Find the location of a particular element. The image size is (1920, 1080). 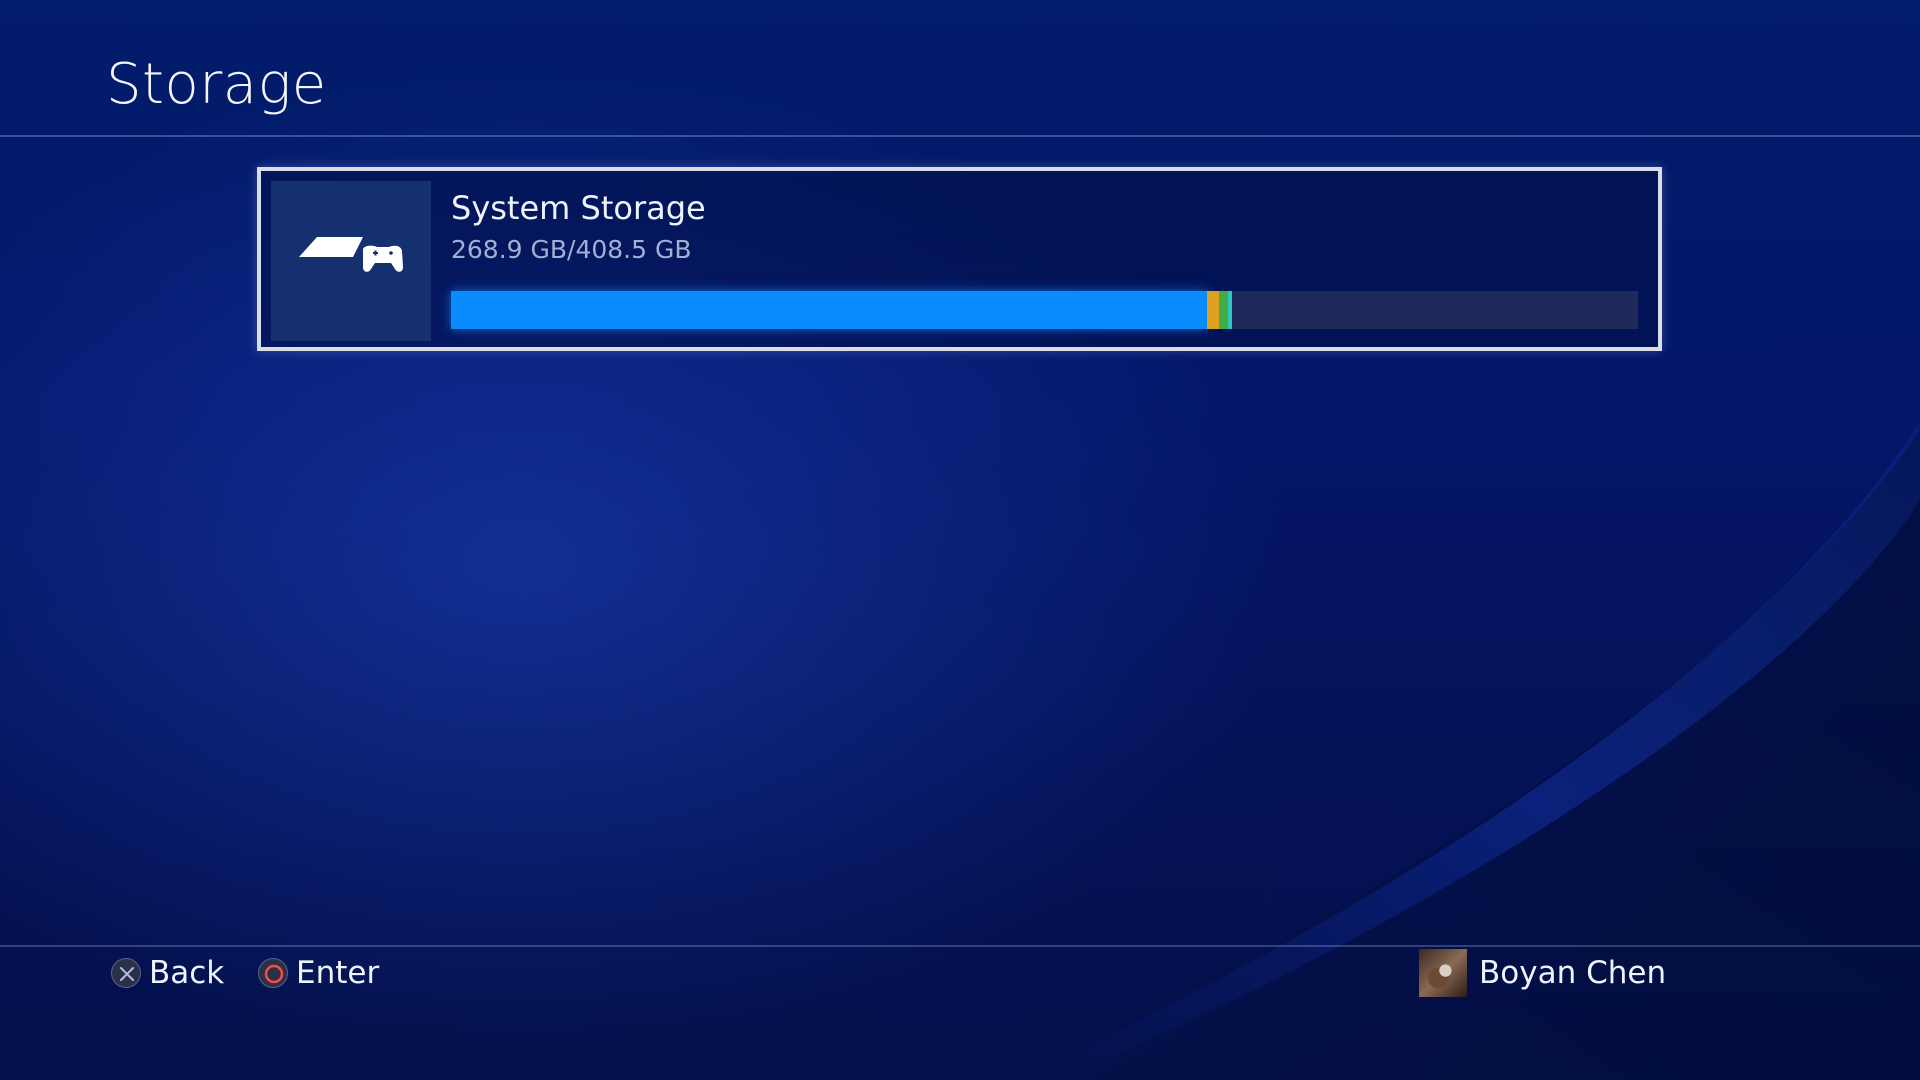

back-hint: Back is located at coordinates (167, 973).